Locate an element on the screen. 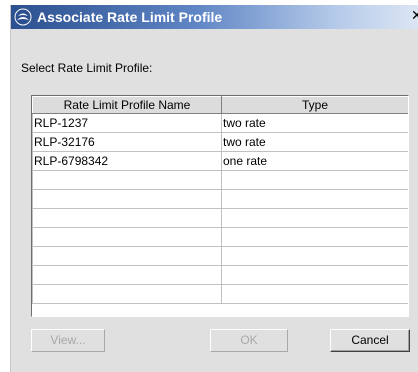  profile-name-cell: RLP-1237 is located at coordinates (127, 123).